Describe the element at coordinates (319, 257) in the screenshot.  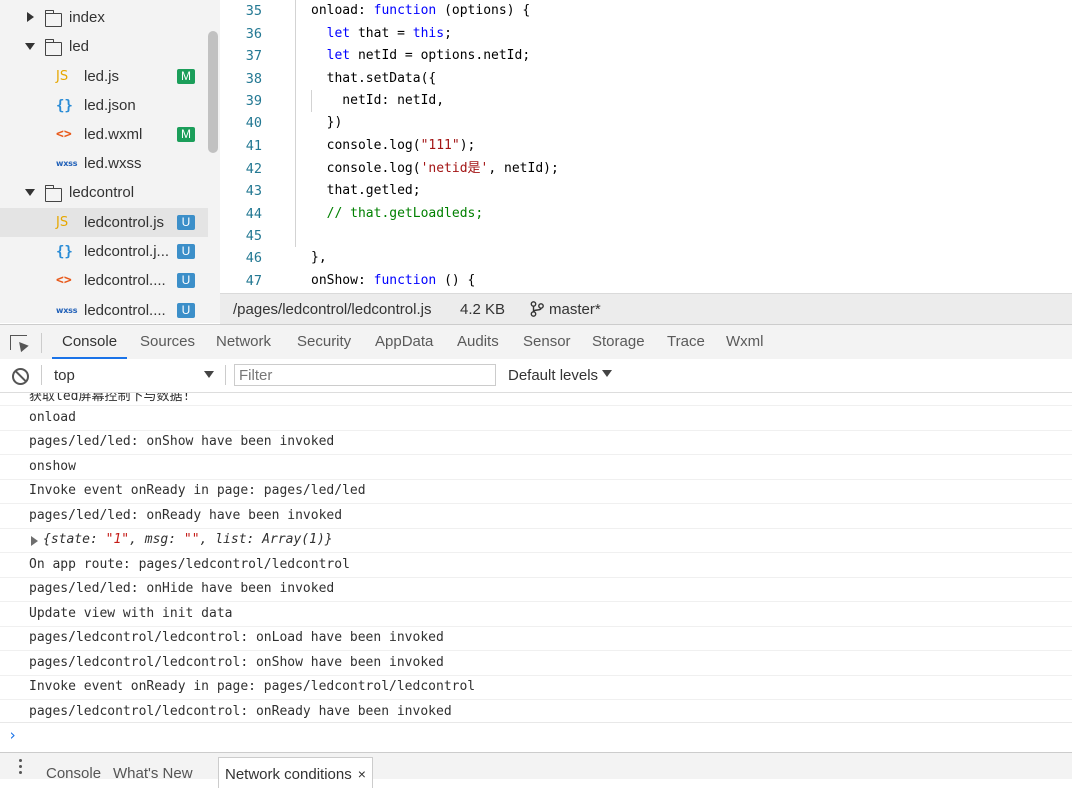
I see `code-text: },` at that location.